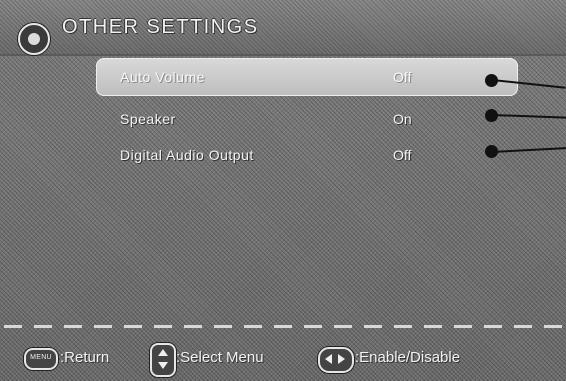 This screenshot has width=566, height=381. I want to click on down-arrow-icon, so click(163, 365).